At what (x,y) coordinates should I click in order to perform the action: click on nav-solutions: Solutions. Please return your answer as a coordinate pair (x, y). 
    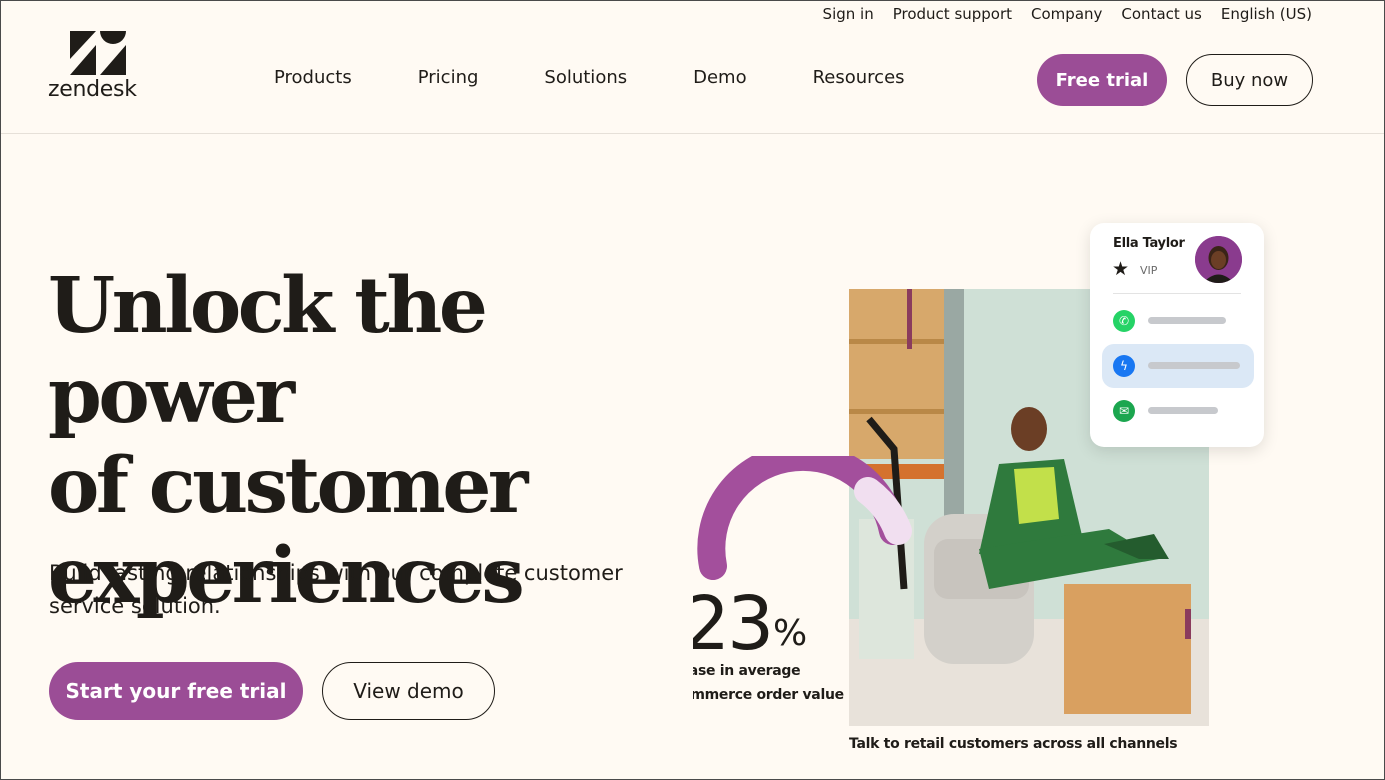
    Looking at the image, I should click on (585, 77).